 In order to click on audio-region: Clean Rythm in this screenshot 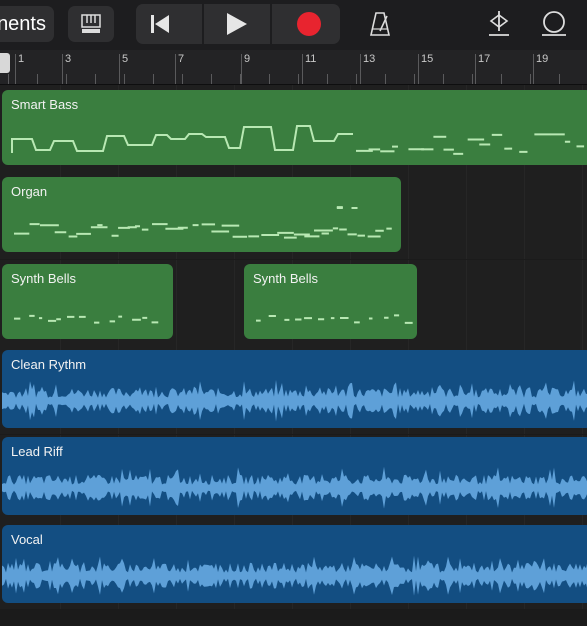, I will do `click(294, 389)`.